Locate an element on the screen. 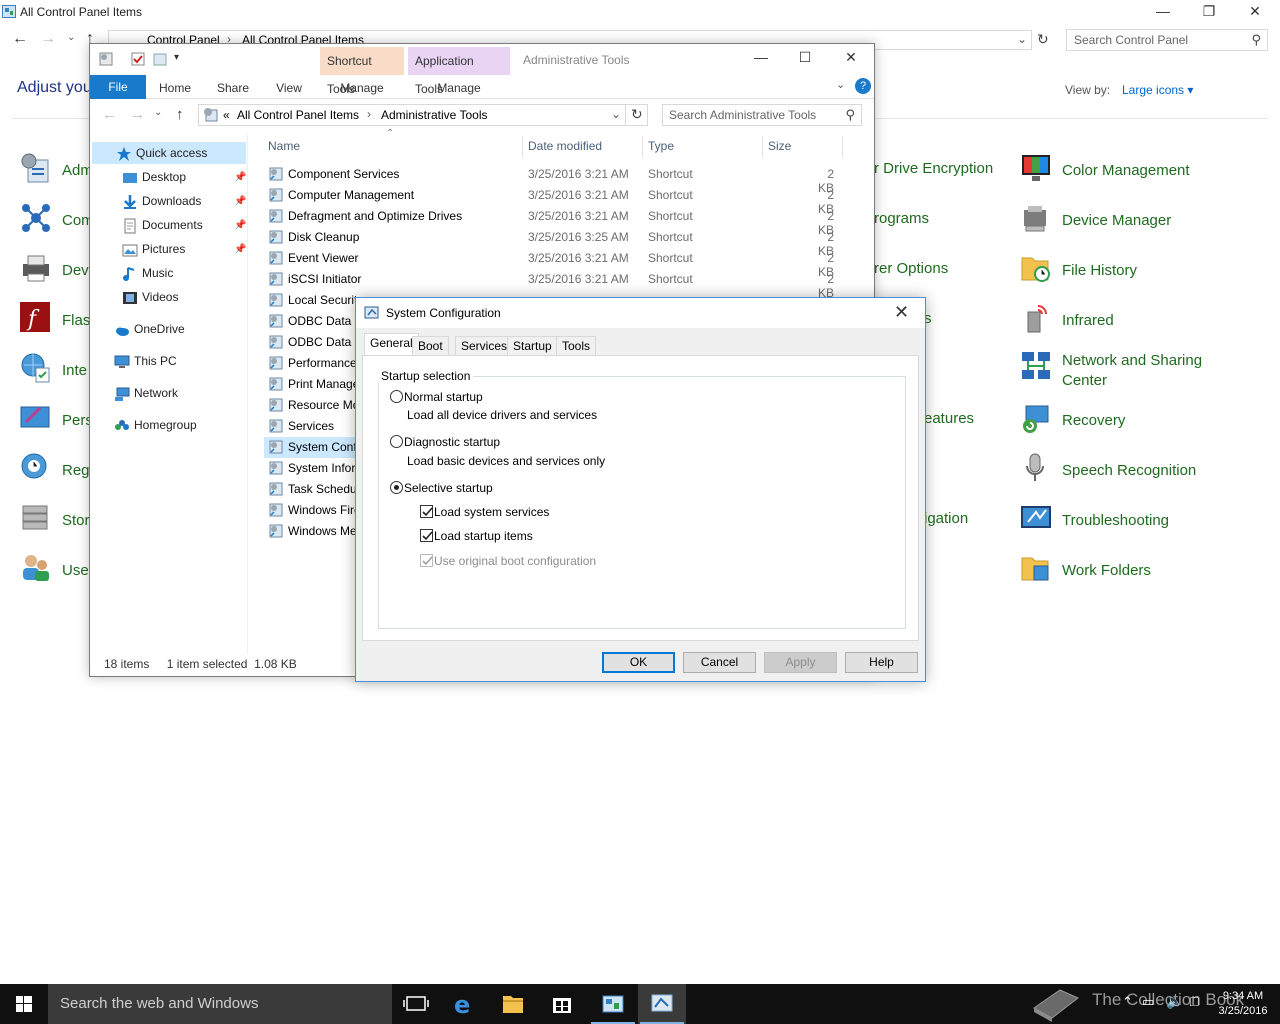 Image resolution: width=1280 pixels, height=1024 pixels. new-folder-icon is located at coordinates (160, 59).